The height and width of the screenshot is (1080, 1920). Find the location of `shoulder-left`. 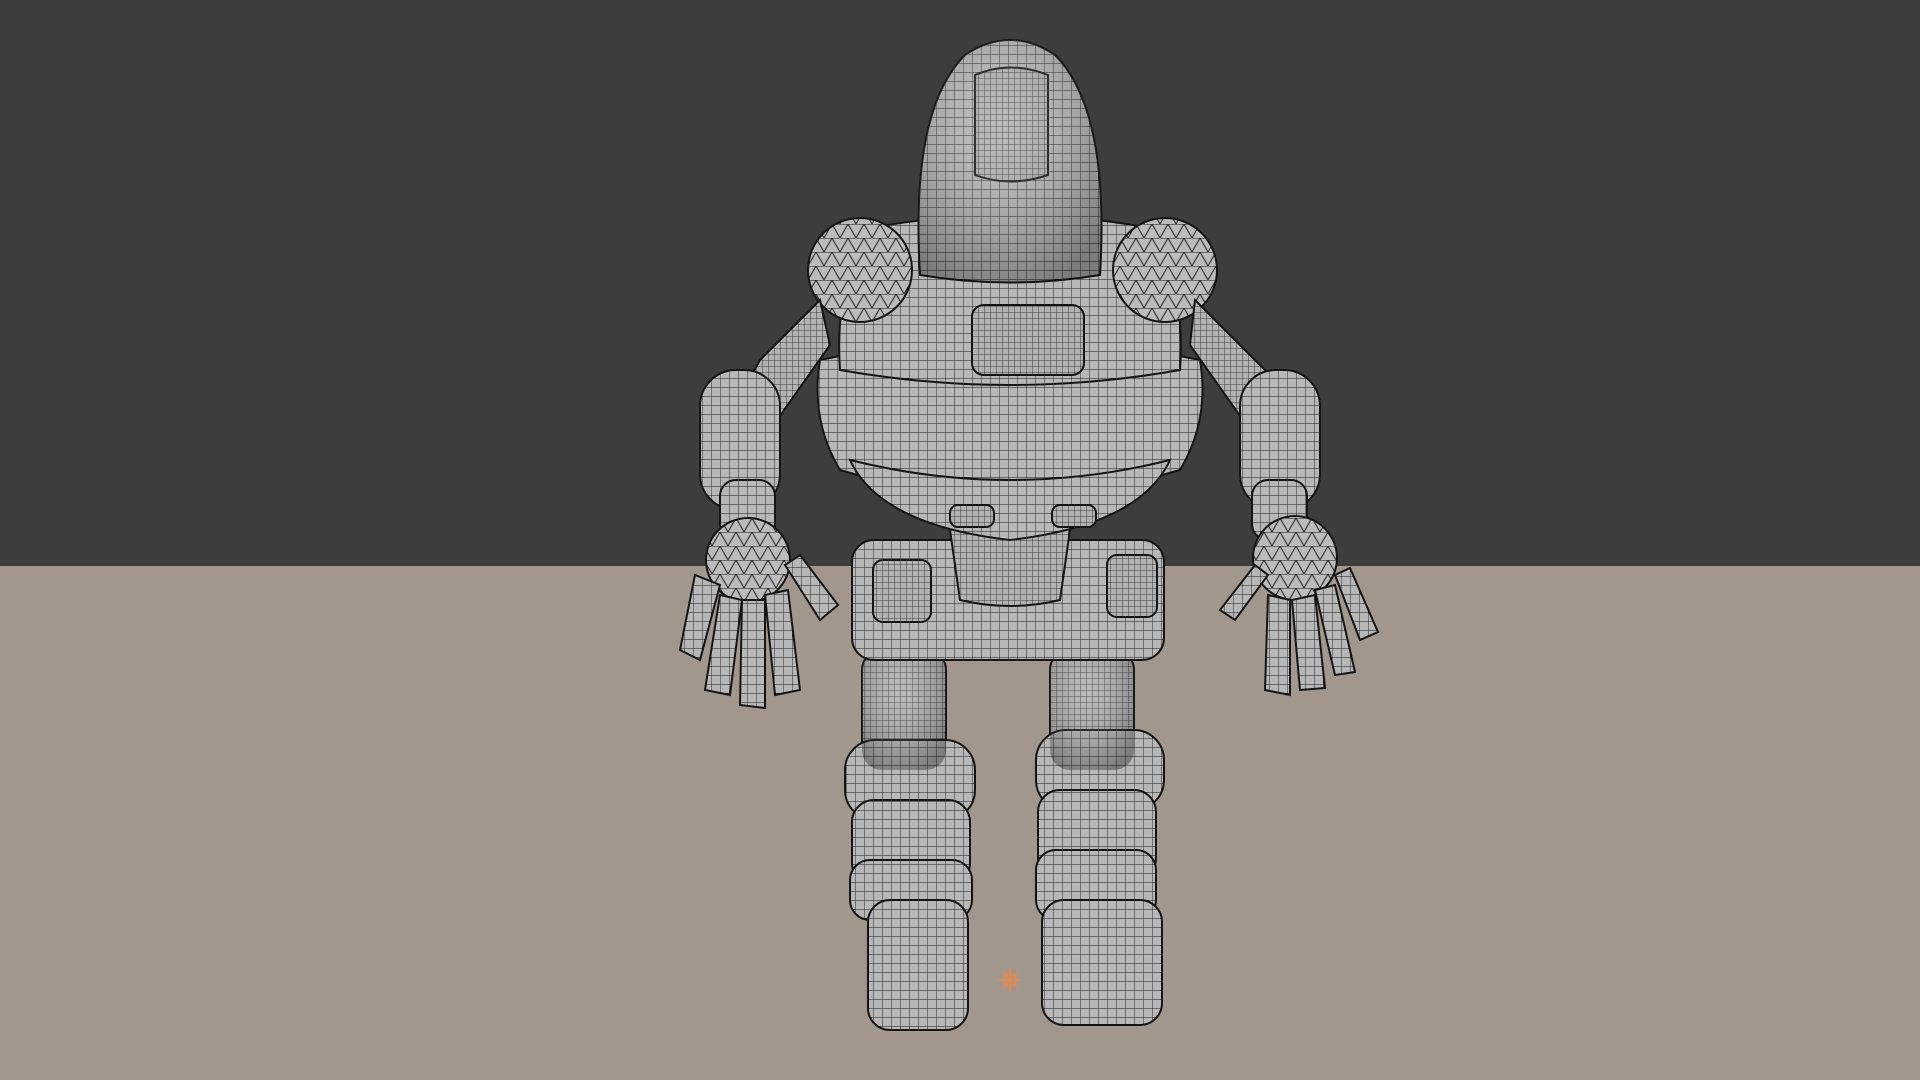

shoulder-left is located at coordinates (860, 270).